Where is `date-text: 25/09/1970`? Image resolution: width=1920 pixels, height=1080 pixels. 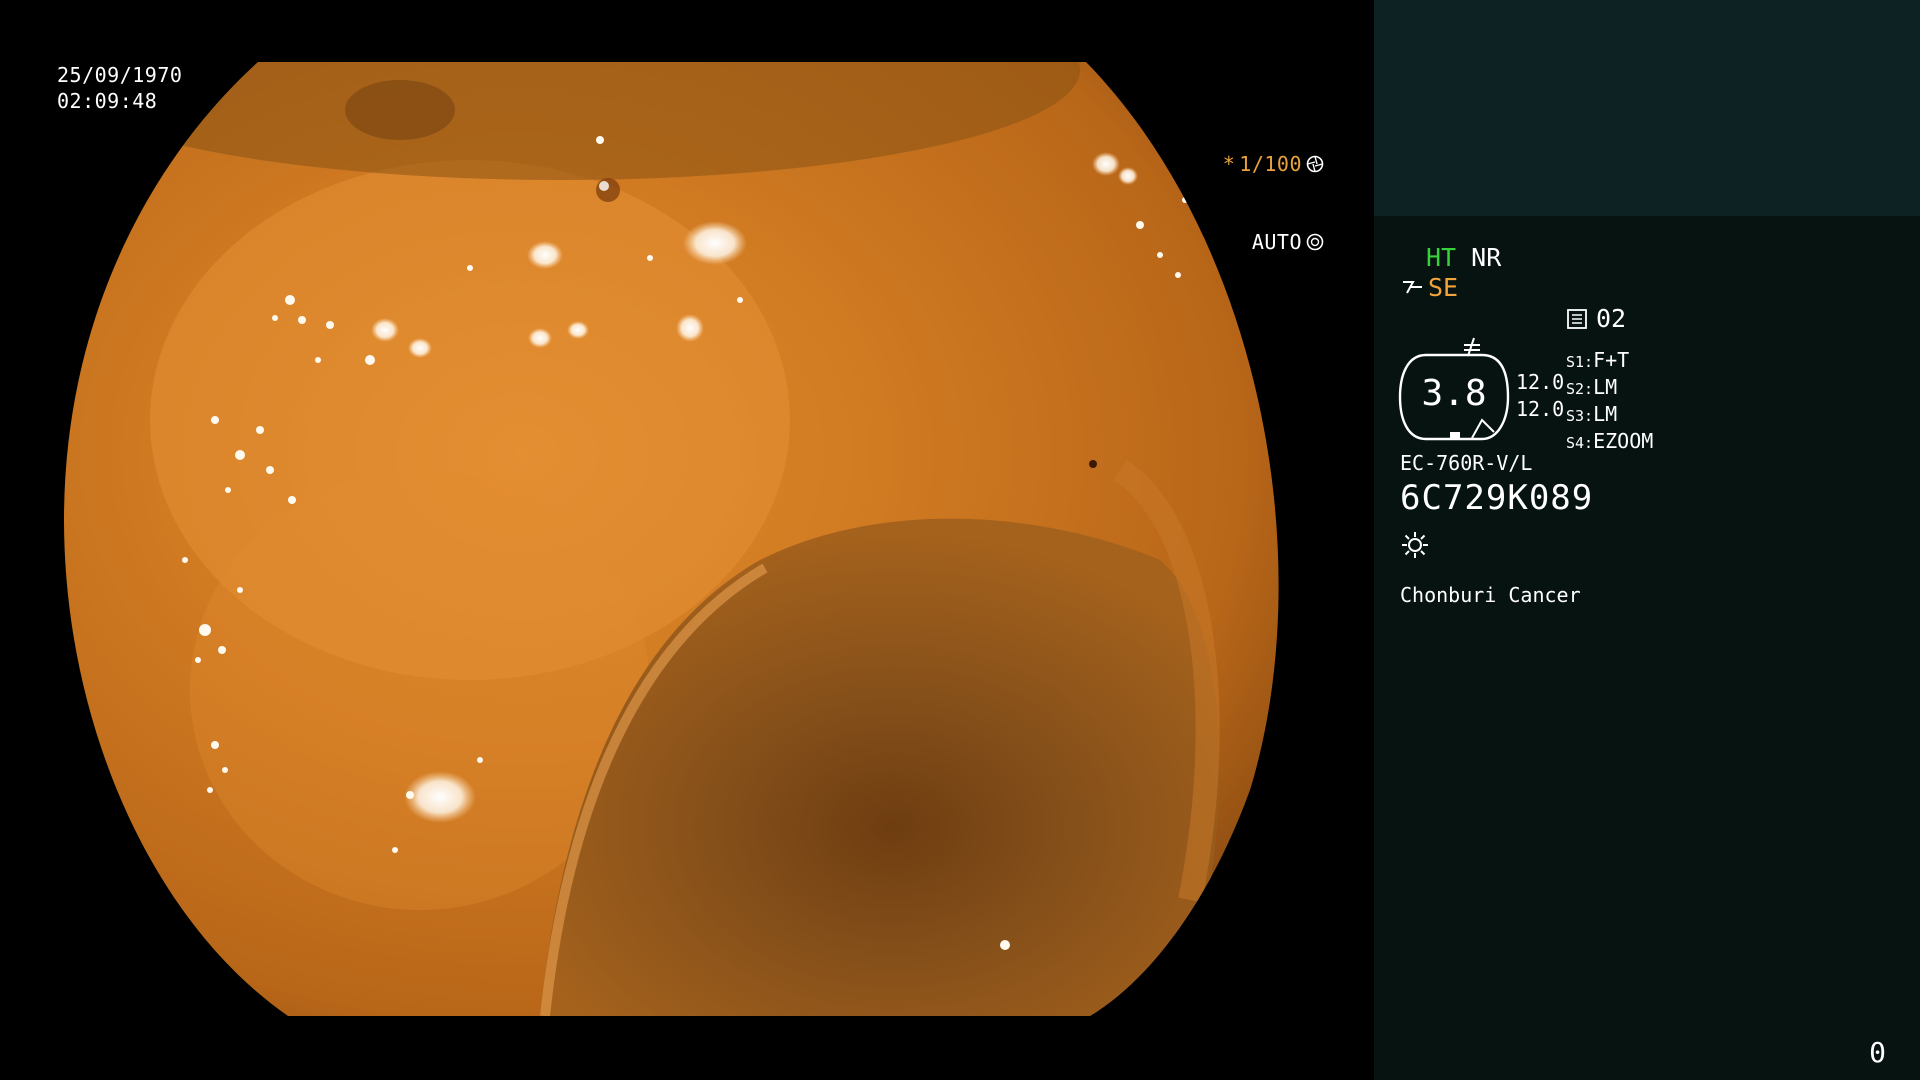 date-text: 25/09/1970 is located at coordinates (120, 75).